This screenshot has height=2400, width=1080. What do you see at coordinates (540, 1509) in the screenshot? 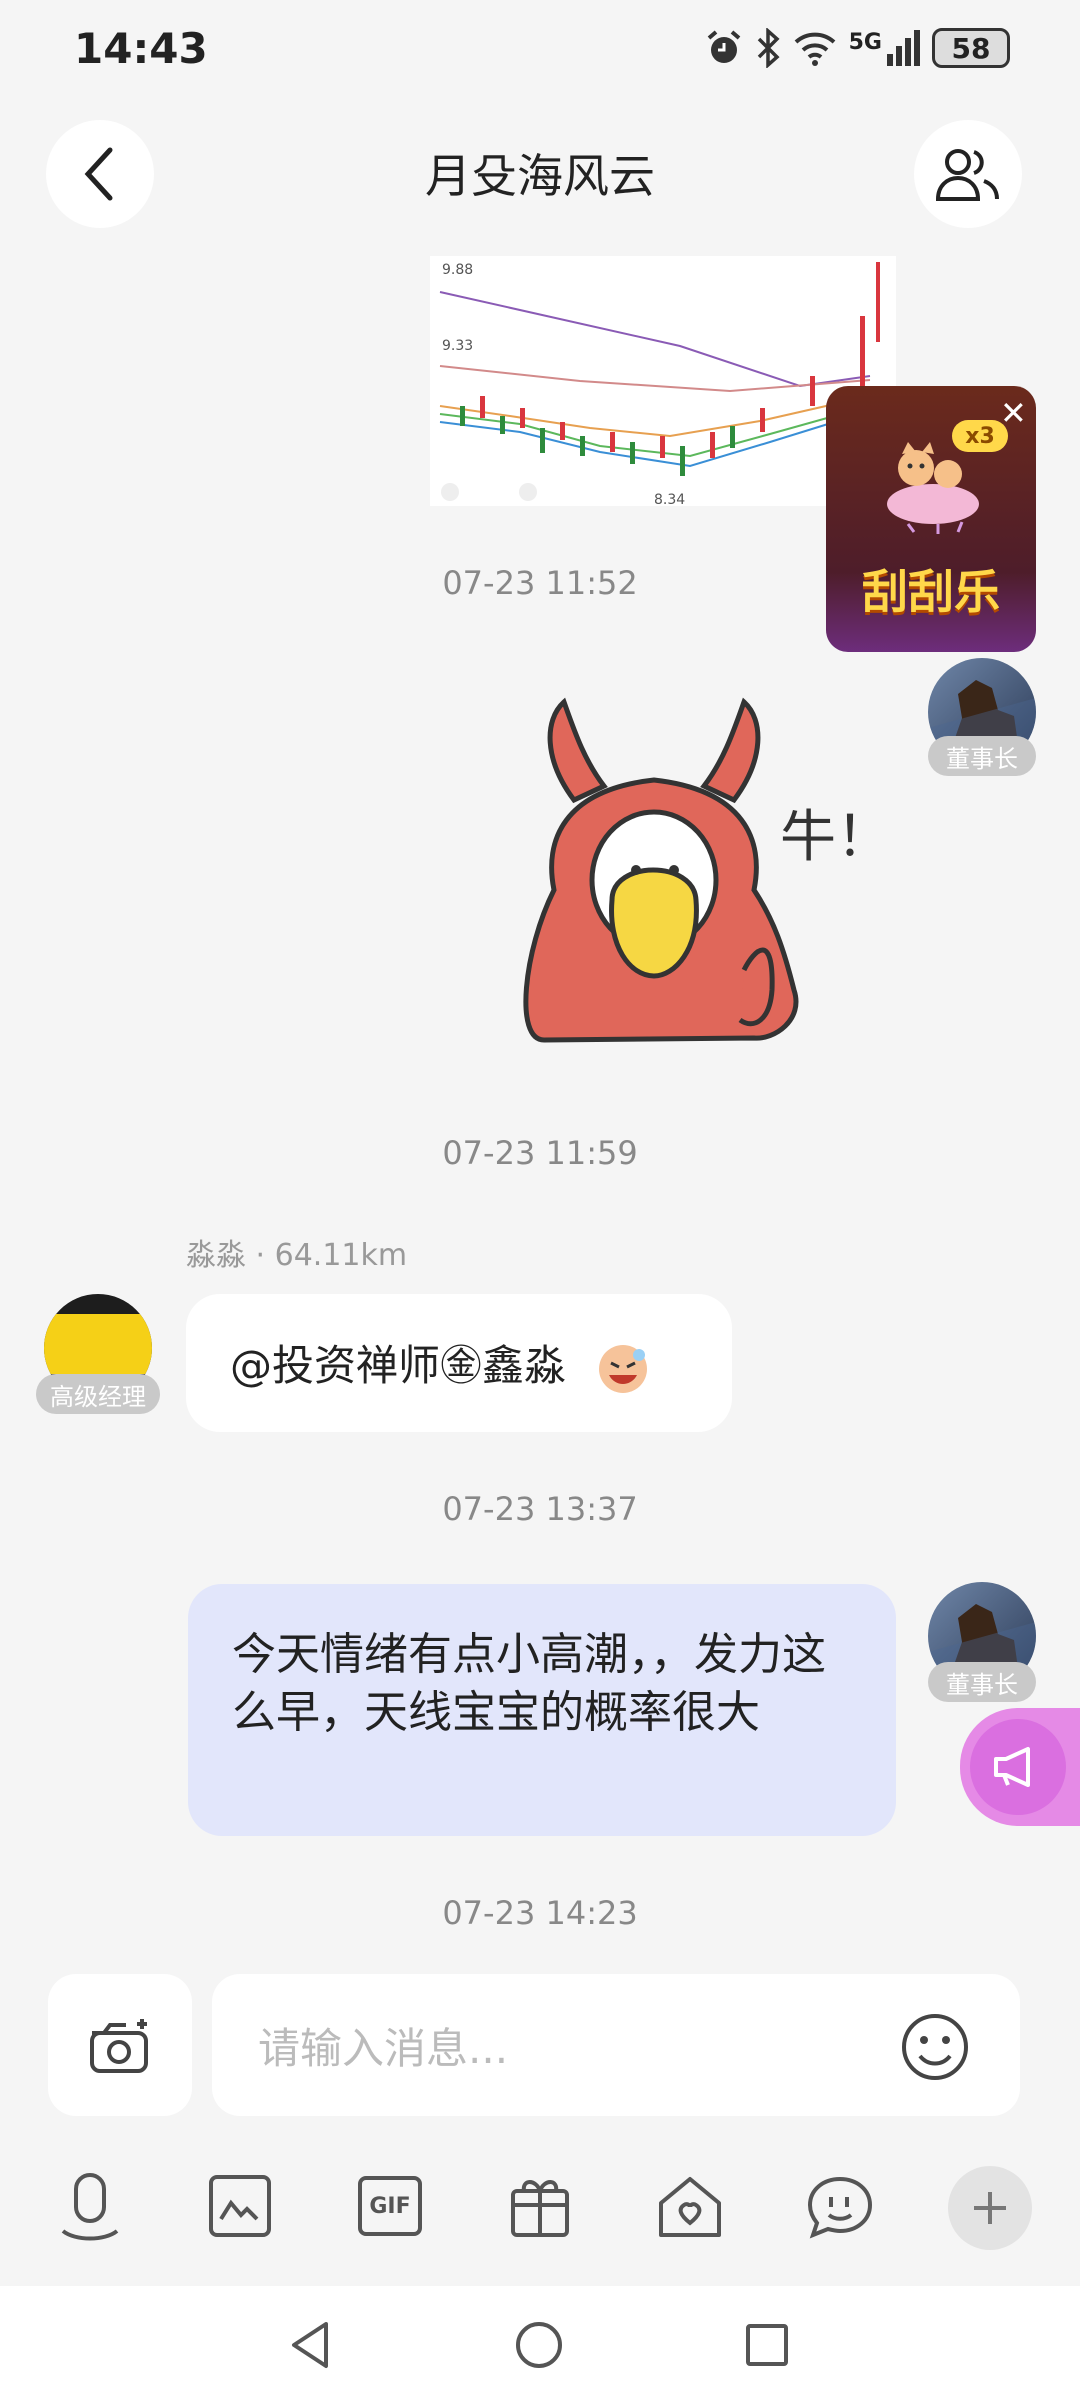
I see `message-timestamp: 07-23 13:37` at bounding box center [540, 1509].